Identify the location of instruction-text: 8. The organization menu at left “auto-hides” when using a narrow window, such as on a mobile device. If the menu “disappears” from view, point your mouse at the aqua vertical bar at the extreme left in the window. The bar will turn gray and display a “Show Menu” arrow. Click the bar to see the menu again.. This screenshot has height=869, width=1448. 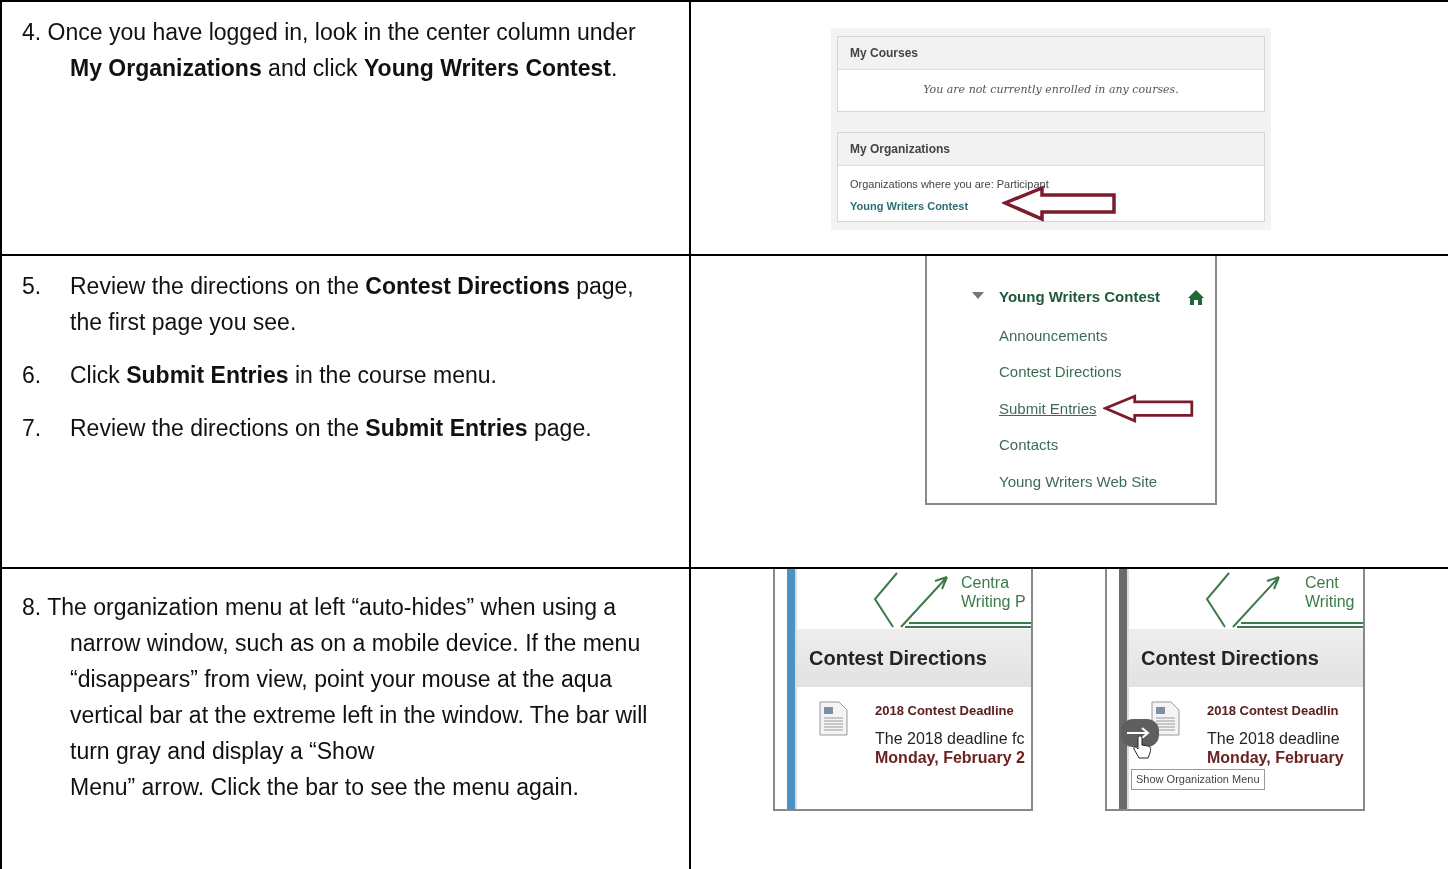
(335, 697).